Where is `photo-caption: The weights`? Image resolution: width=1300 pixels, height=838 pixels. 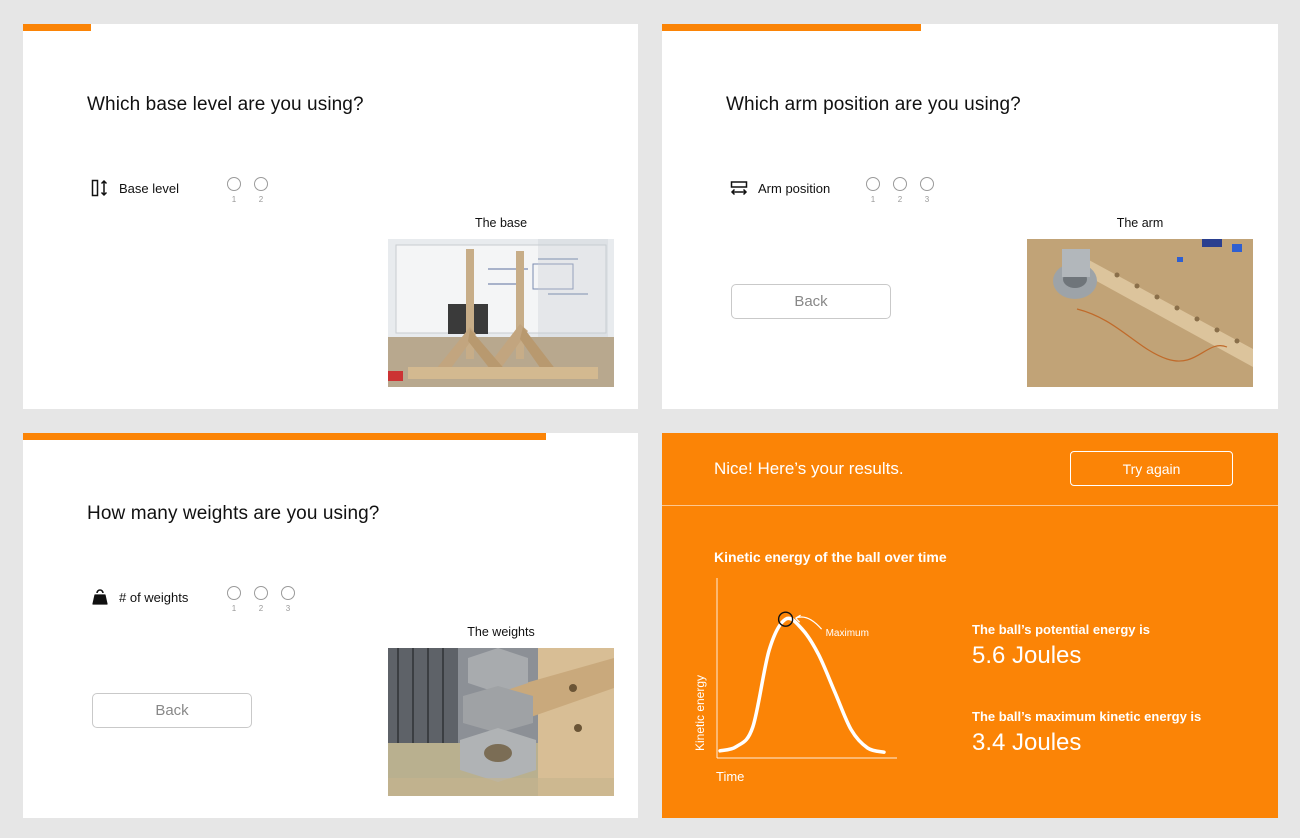 photo-caption: The weights is located at coordinates (501, 632).